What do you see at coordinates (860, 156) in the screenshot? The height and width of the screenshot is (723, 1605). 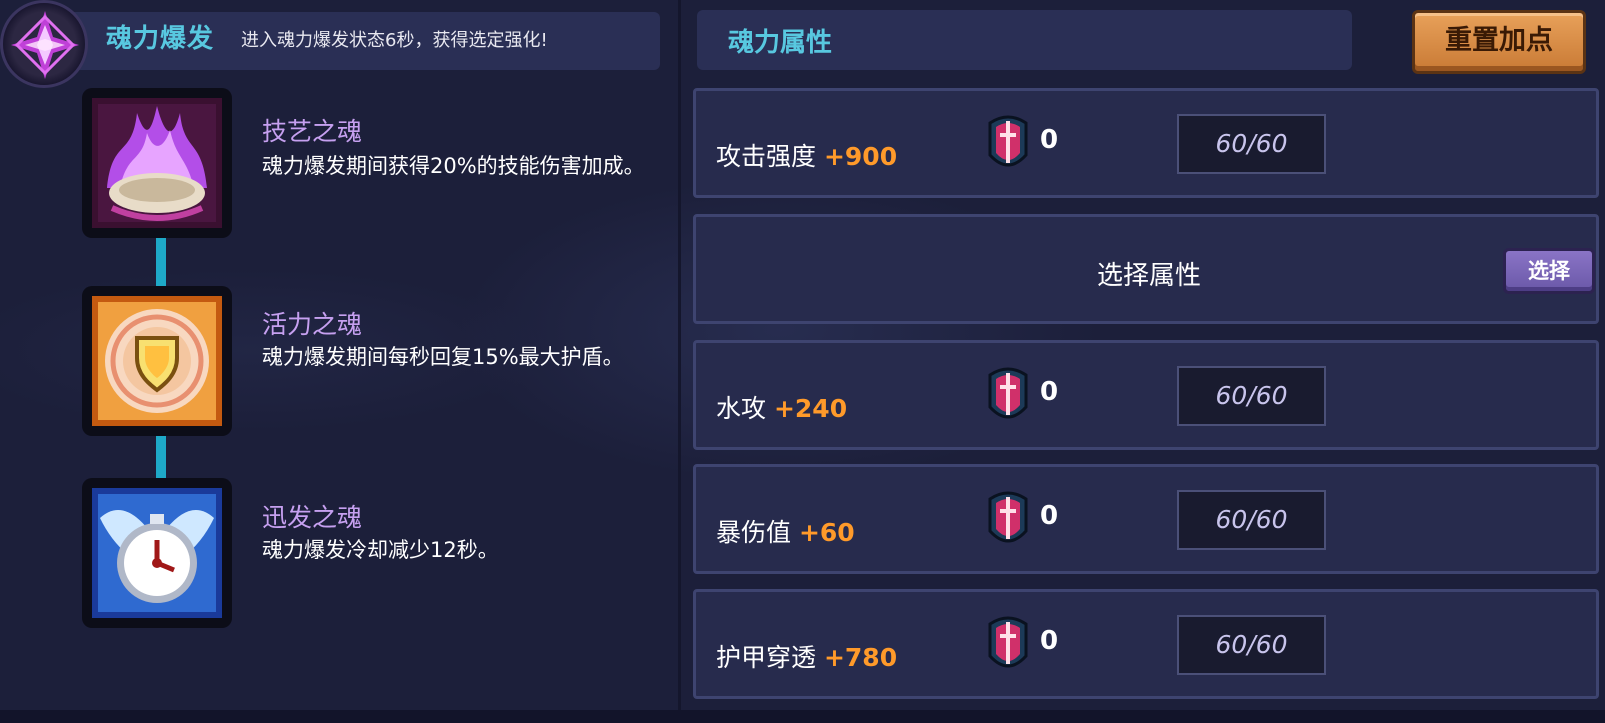 I see `attribute-bonus: +900` at bounding box center [860, 156].